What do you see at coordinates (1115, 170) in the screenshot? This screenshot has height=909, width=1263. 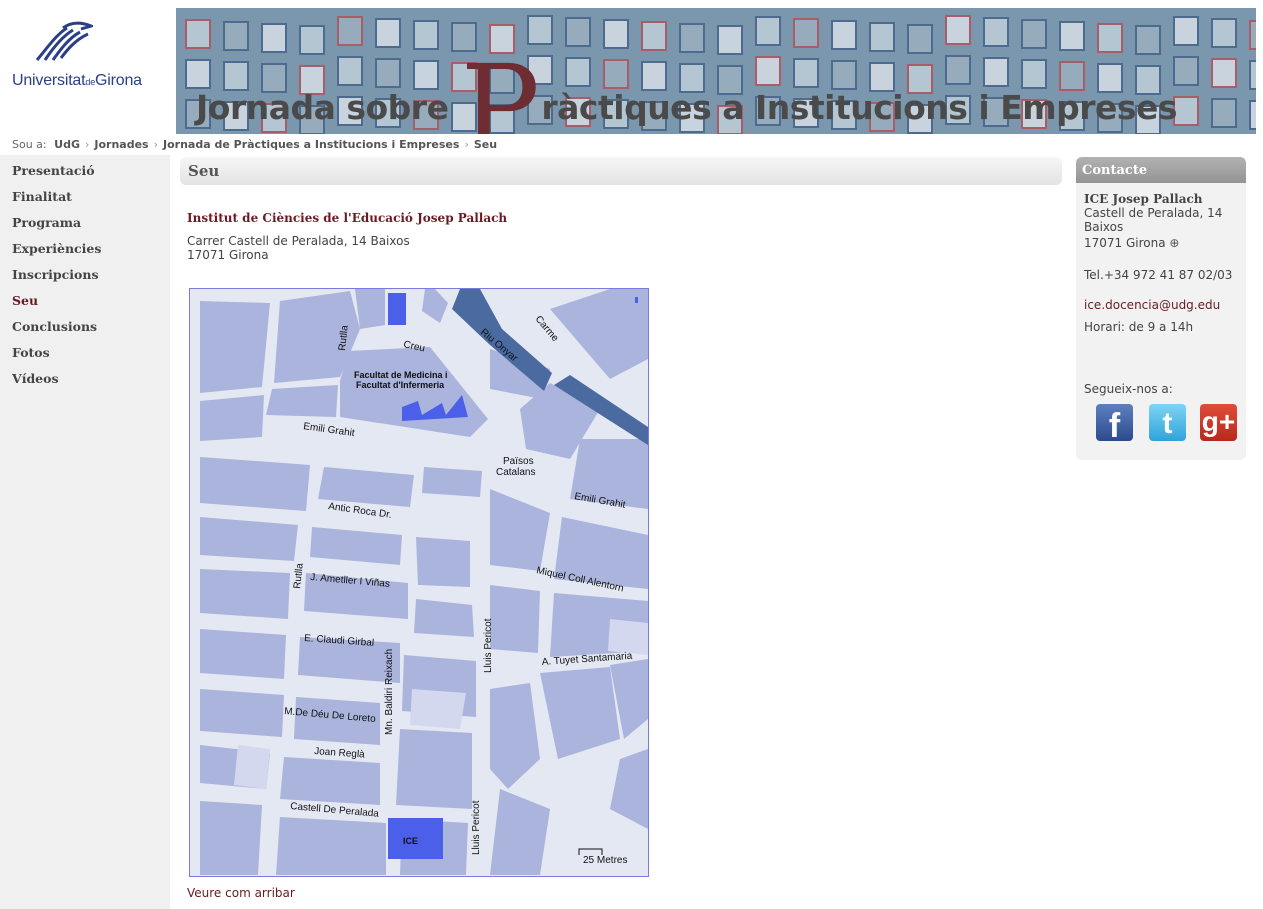 I see `contact-title: Contacte` at bounding box center [1115, 170].